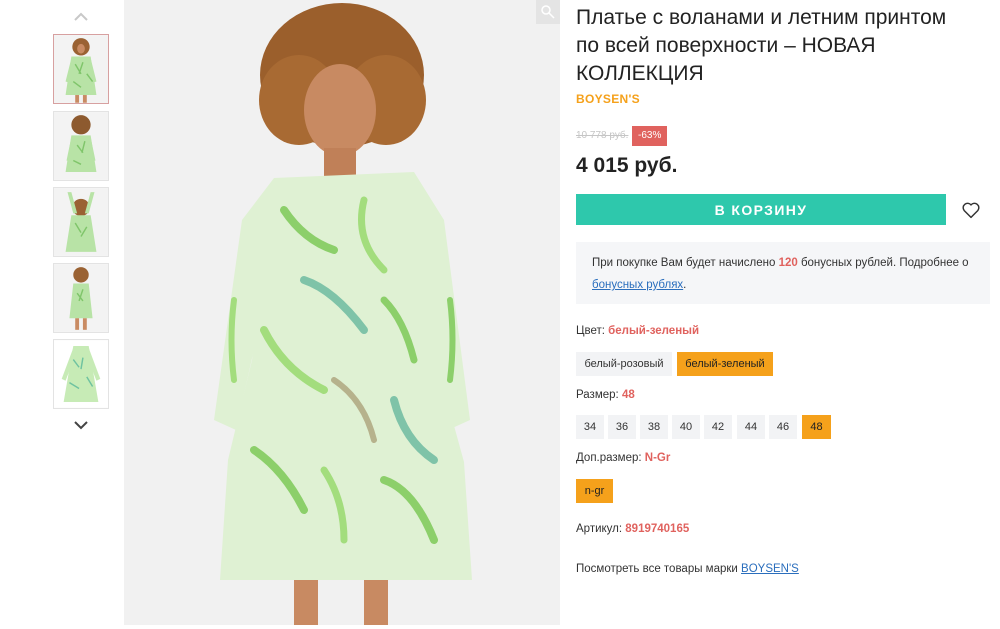 The image size is (1000, 629). I want to click on brand-name: BOYSEN'S, so click(608, 99).